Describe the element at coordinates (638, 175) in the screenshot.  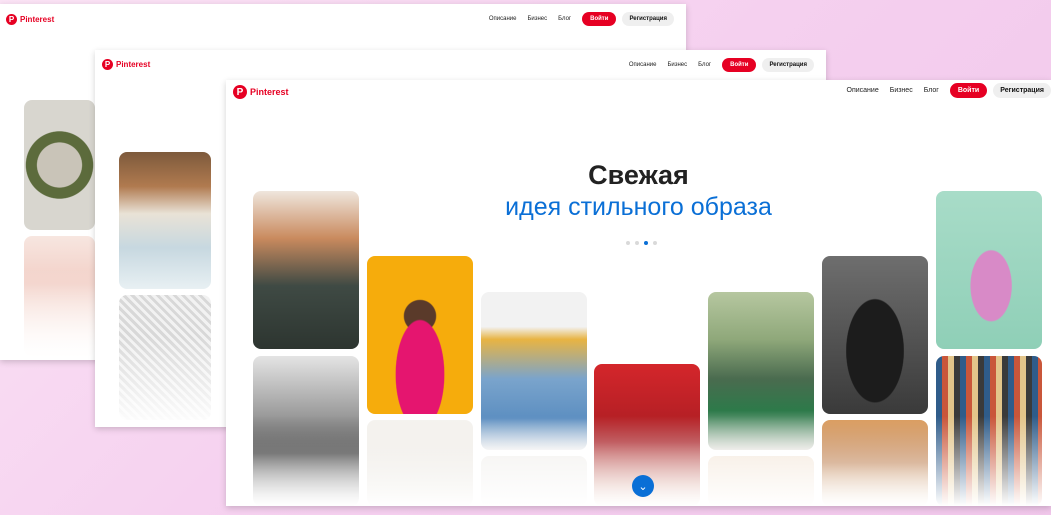
I see `hero-title: Свежая` at that location.